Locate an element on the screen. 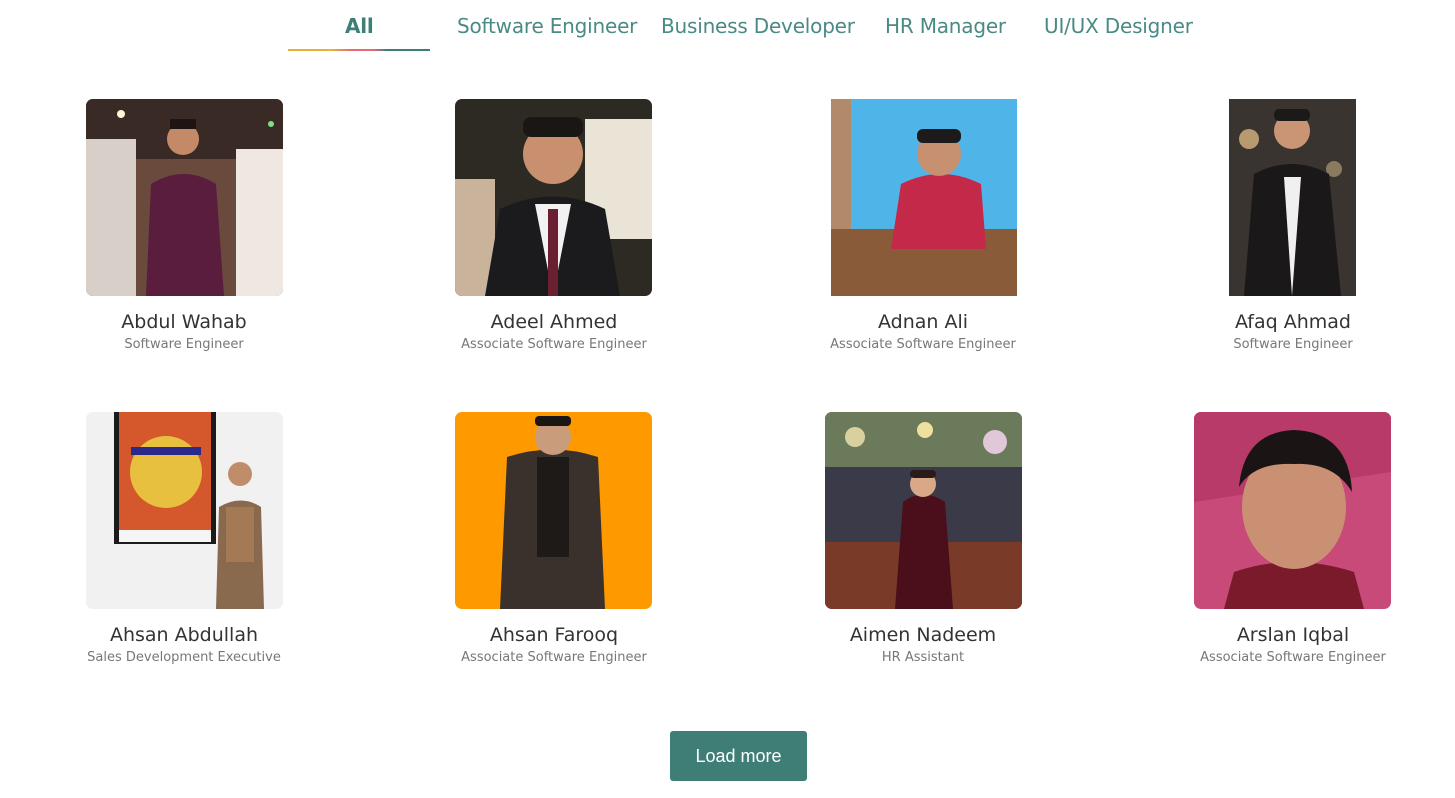 This screenshot has height=798, width=1455. active-tab-underline is located at coordinates (359, 50).